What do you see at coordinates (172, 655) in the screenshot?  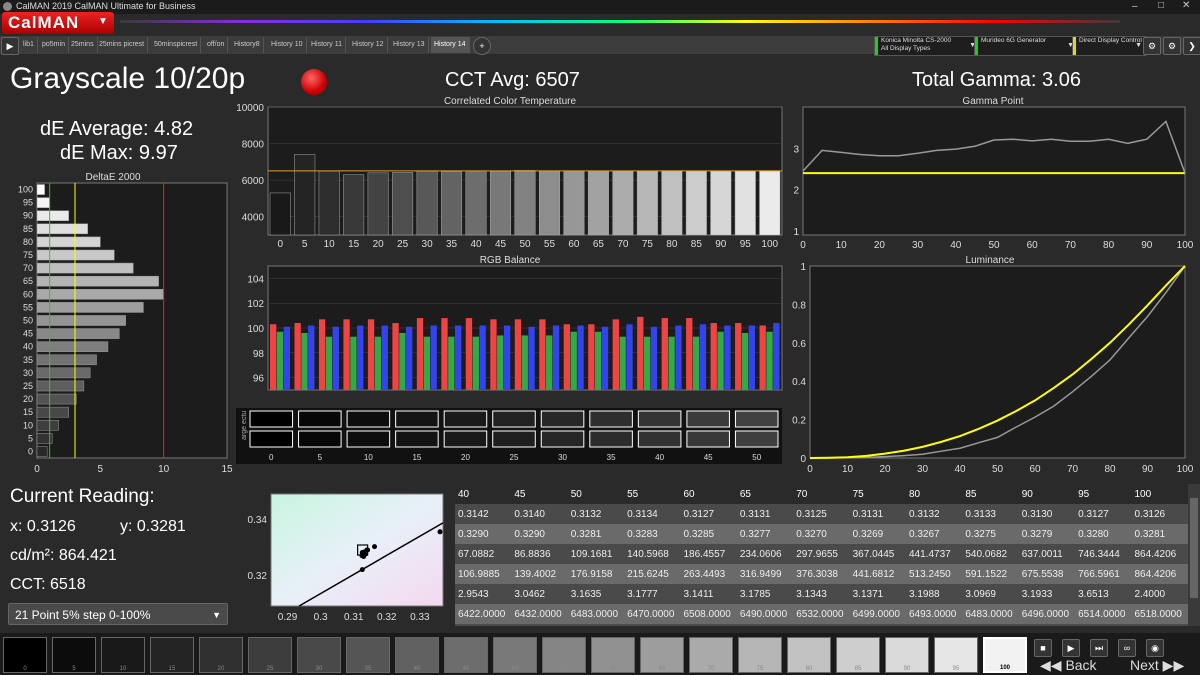 I see `swatch-15: 15` at bounding box center [172, 655].